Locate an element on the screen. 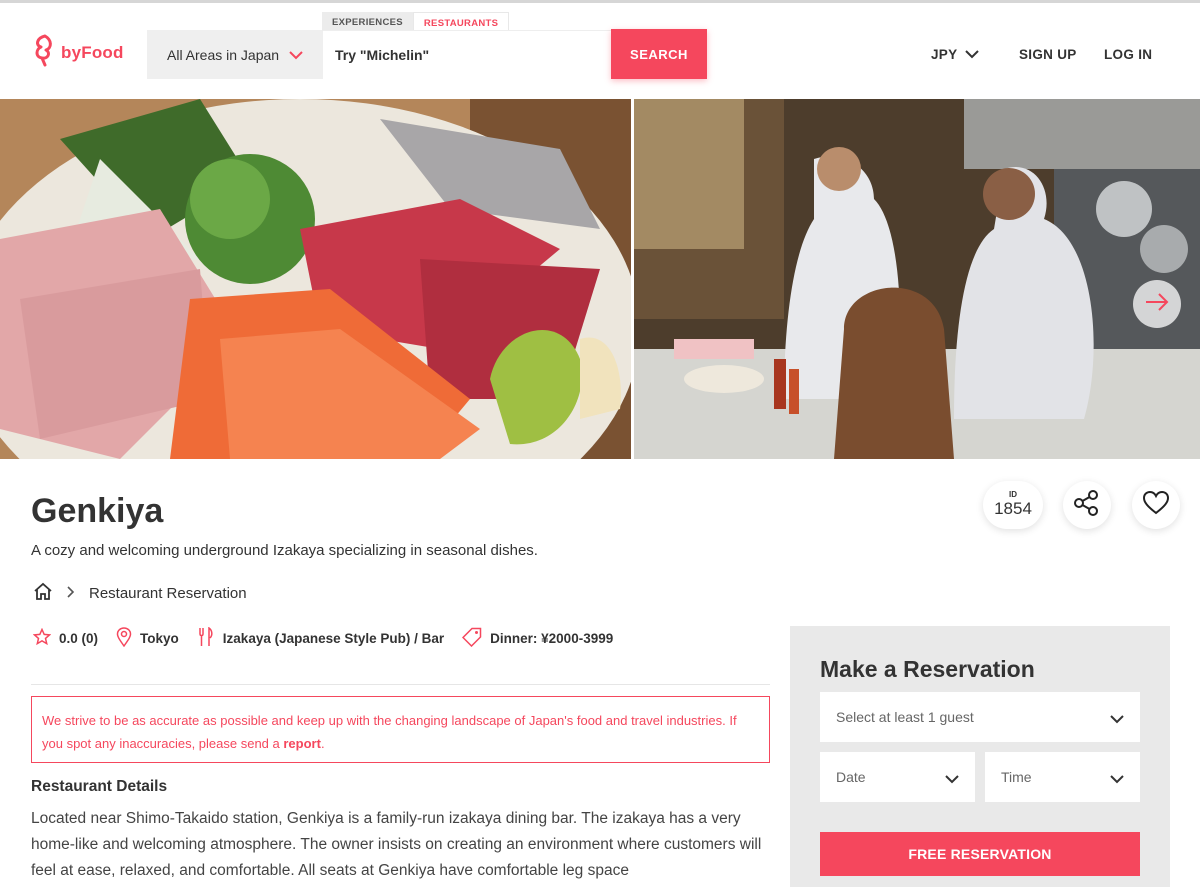  guest-select: Select at least 1 guest is located at coordinates (980, 717).